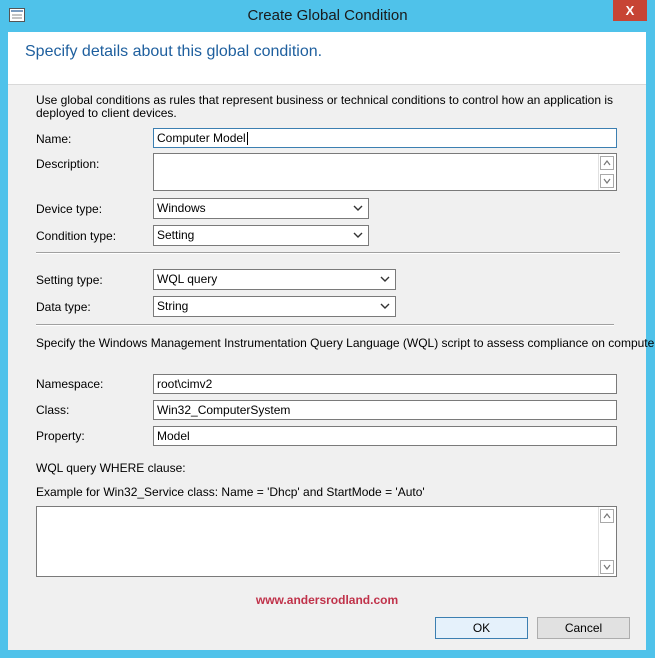 The height and width of the screenshot is (658, 655). What do you see at coordinates (261, 208) in the screenshot?
I see `device-type-select: Windows` at bounding box center [261, 208].